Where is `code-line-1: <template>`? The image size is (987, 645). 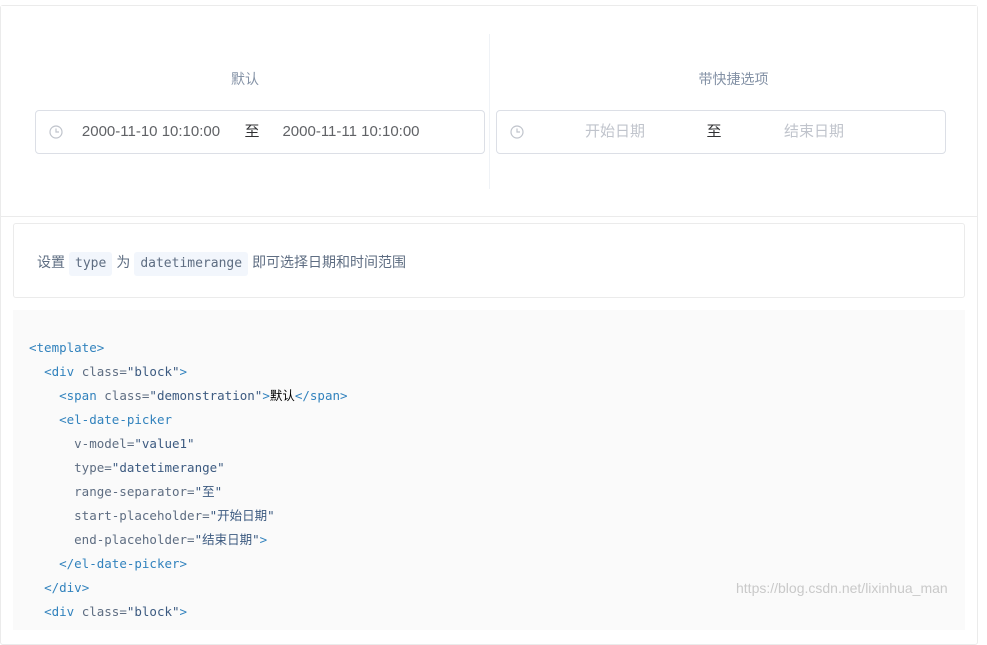 code-line-1: <template> is located at coordinates (66, 348).